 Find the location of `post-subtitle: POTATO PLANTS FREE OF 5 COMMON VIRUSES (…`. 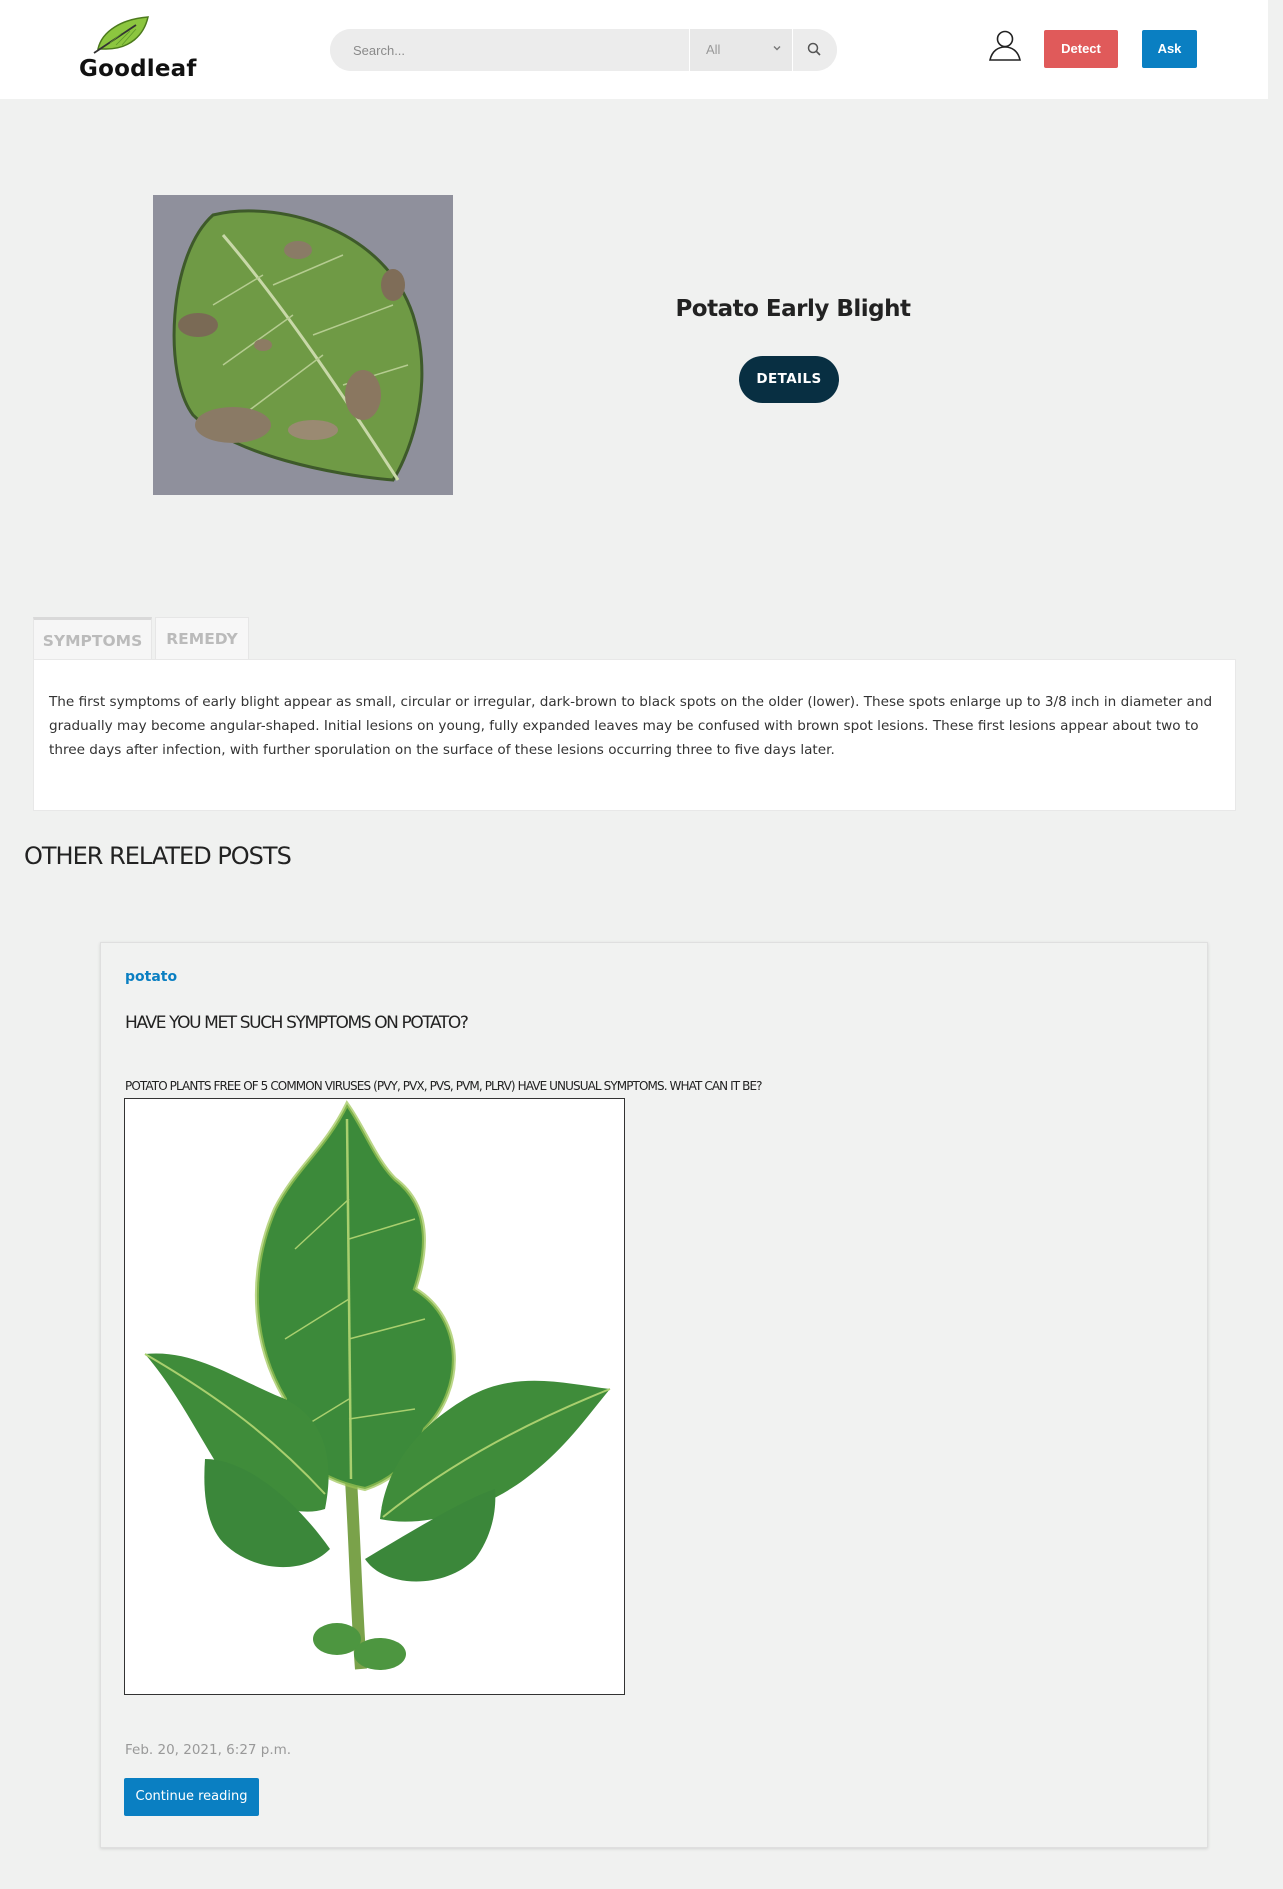

post-subtitle: POTATO PLANTS FREE OF 5 COMMON VIRUSES (… is located at coordinates (443, 1086).